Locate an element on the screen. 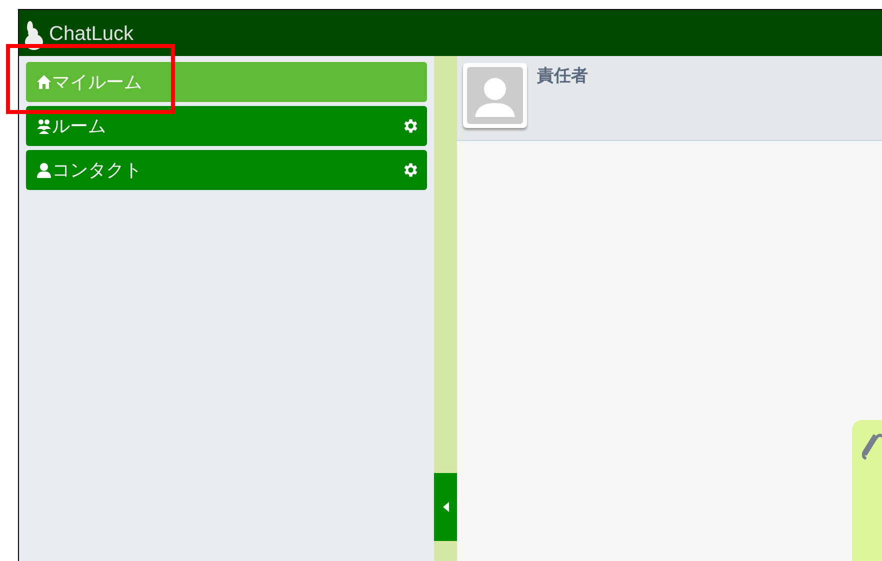 The height and width of the screenshot is (561, 882). caret-icon is located at coordinates (445, 507).